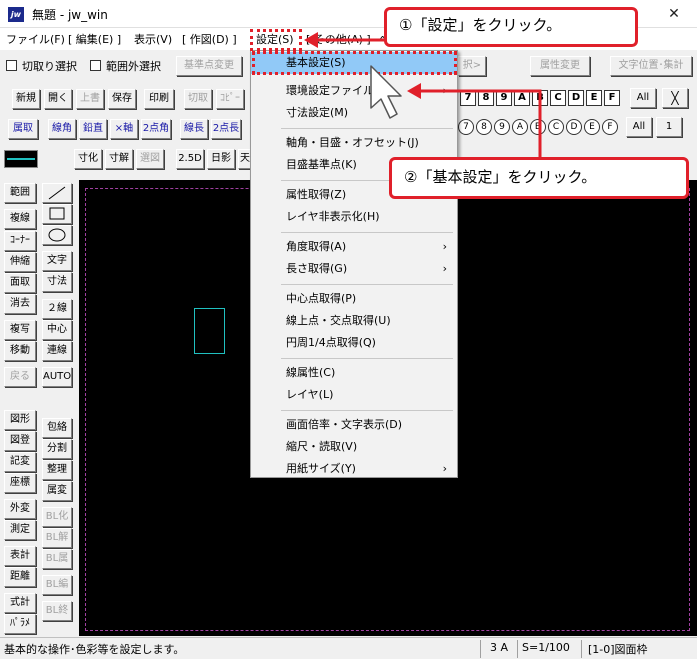 The image size is (697, 659). Describe the element at coordinates (511, 27) in the screenshot. I see `step1-callout: ①「設定」をクリック。` at that location.